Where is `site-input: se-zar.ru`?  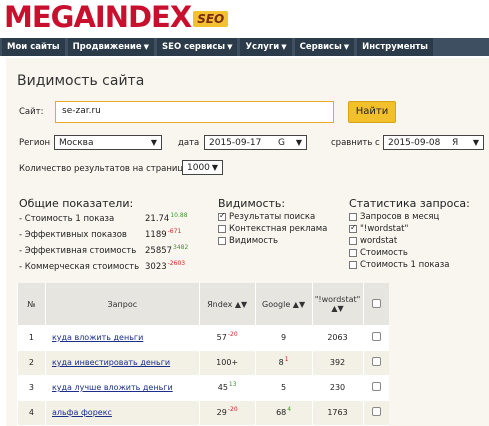 site-input: se-zar.ru is located at coordinates (194, 112).